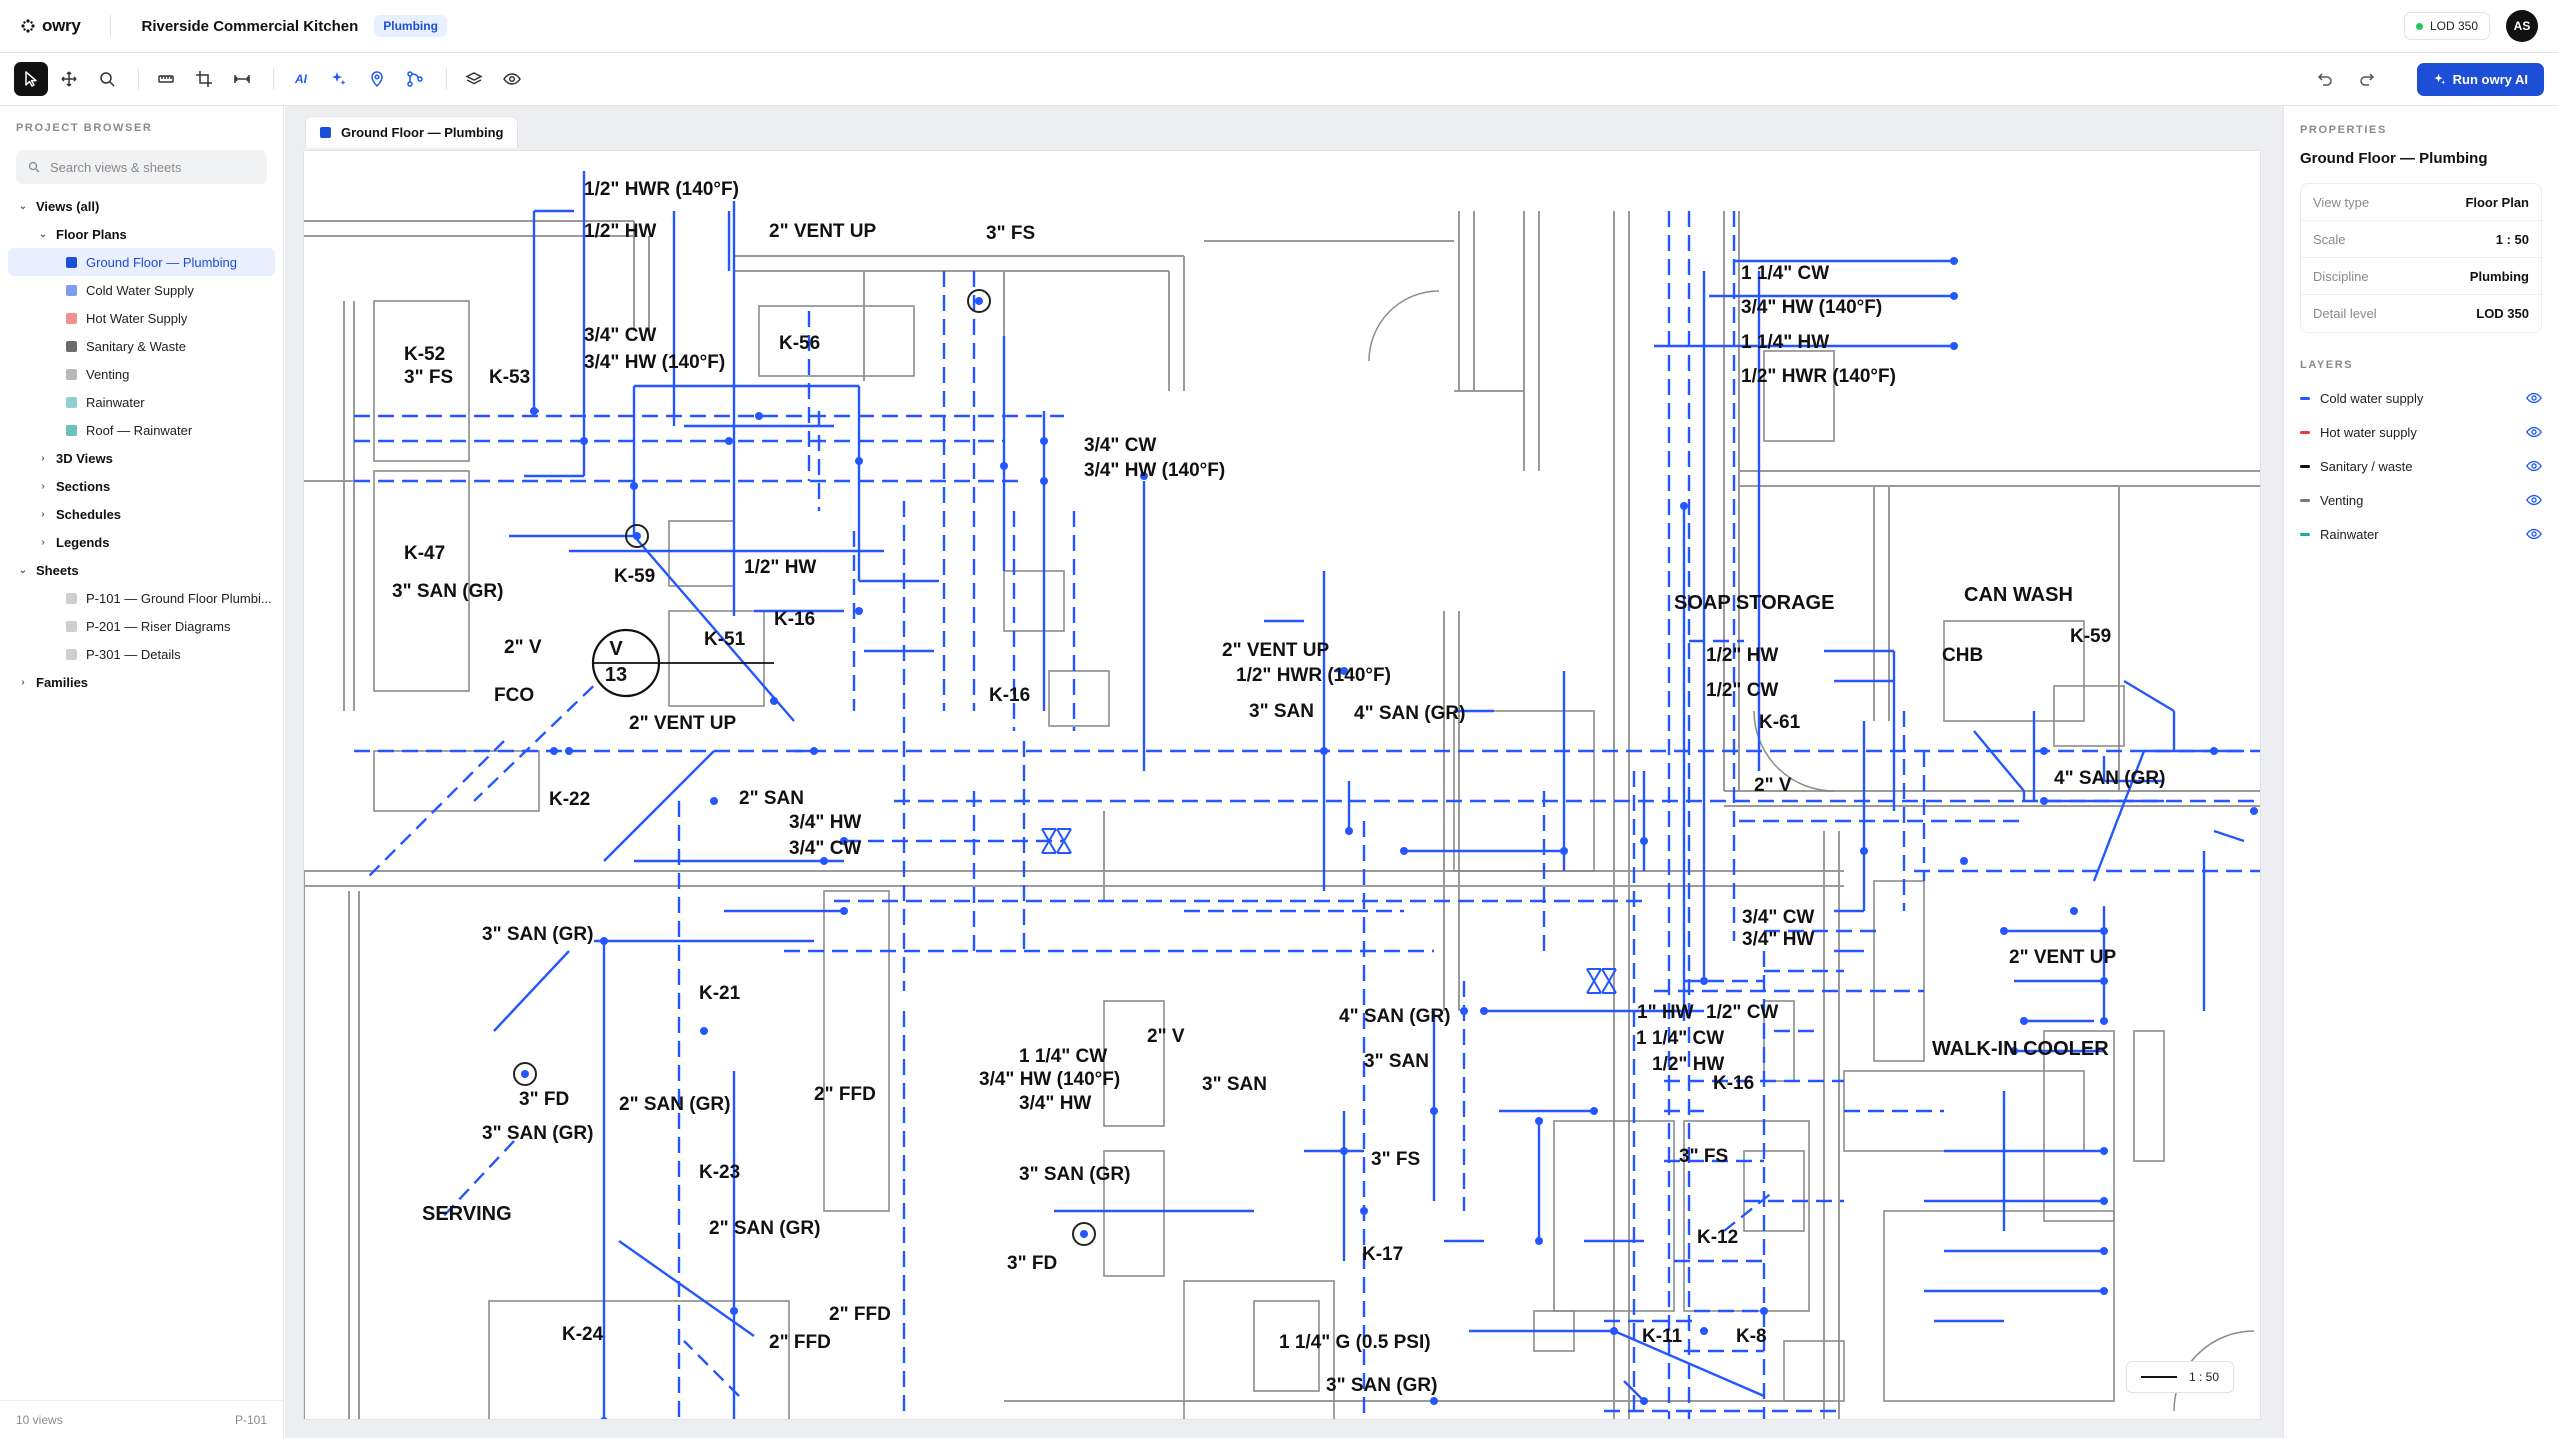 This screenshot has width=2558, height=1438. Describe the element at coordinates (2446, 26) in the screenshot. I see `lod-indicator: LOD 350` at that location.